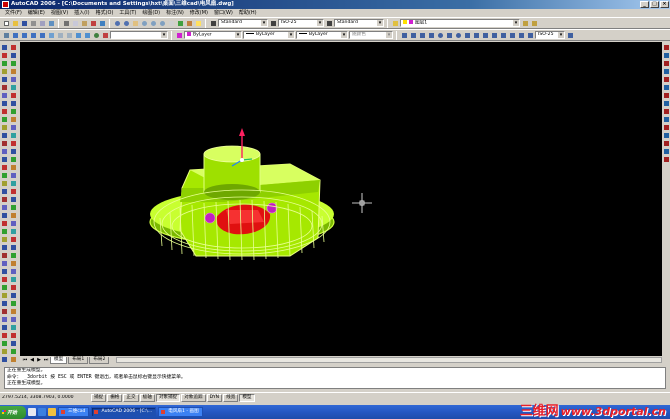 The width and height of the screenshot is (670, 419). Describe the element at coordinates (78, 35) in the screenshot. I see `flat-shade-icon` at that location.